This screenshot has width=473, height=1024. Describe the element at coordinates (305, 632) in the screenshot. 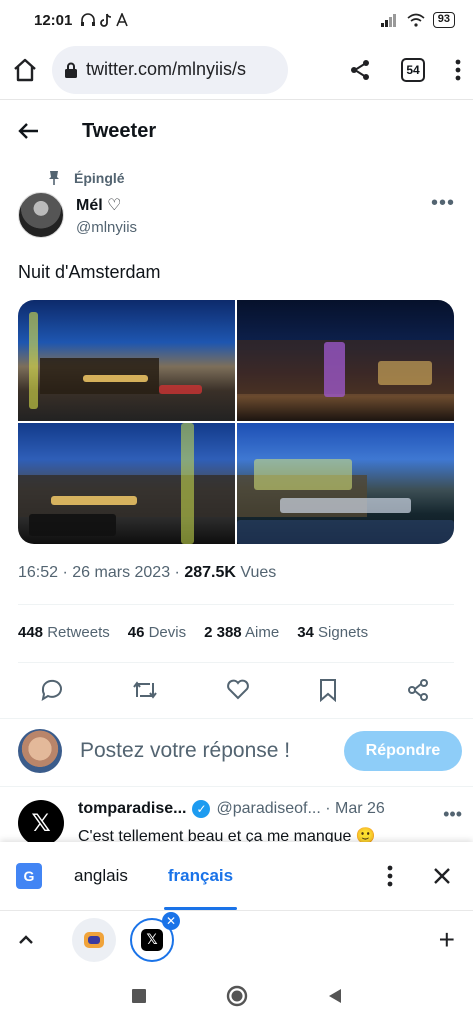

I see `stat-count: 34` at that location.